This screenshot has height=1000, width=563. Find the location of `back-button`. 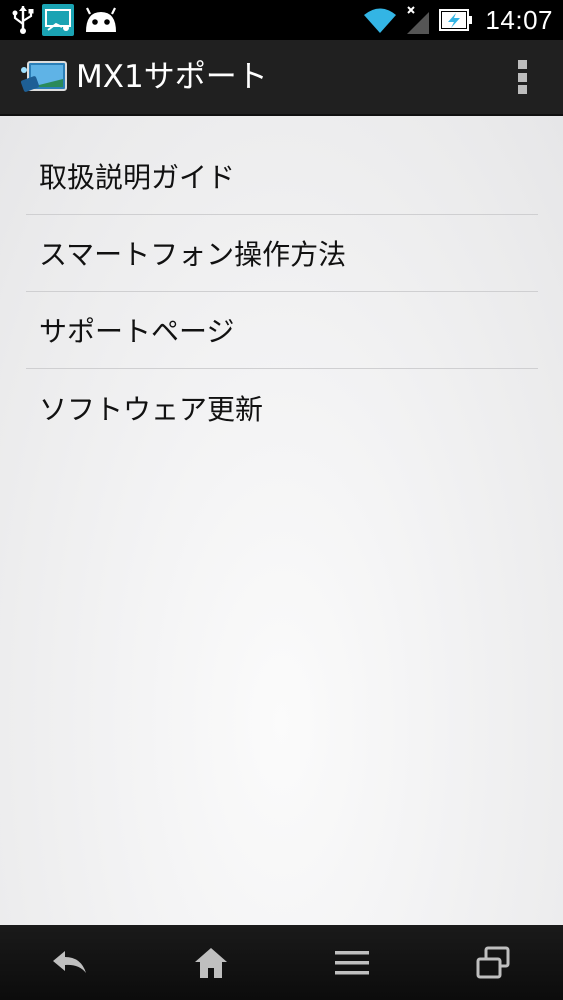

back-button is located at coordinates (70, 962).